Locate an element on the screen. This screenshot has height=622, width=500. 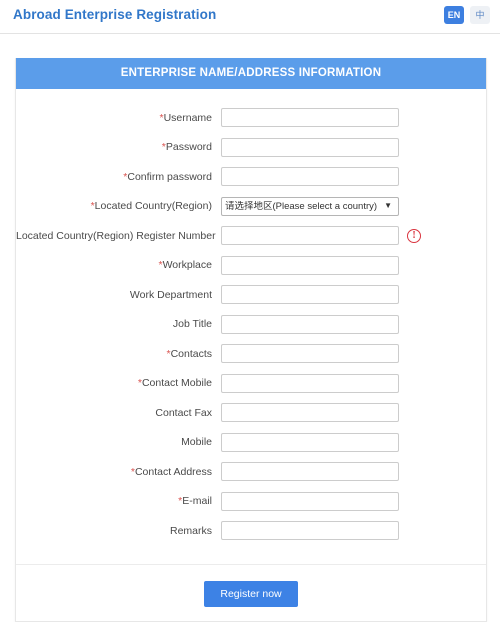
form-row: *Confirm password is located at coordinates (251, 177).